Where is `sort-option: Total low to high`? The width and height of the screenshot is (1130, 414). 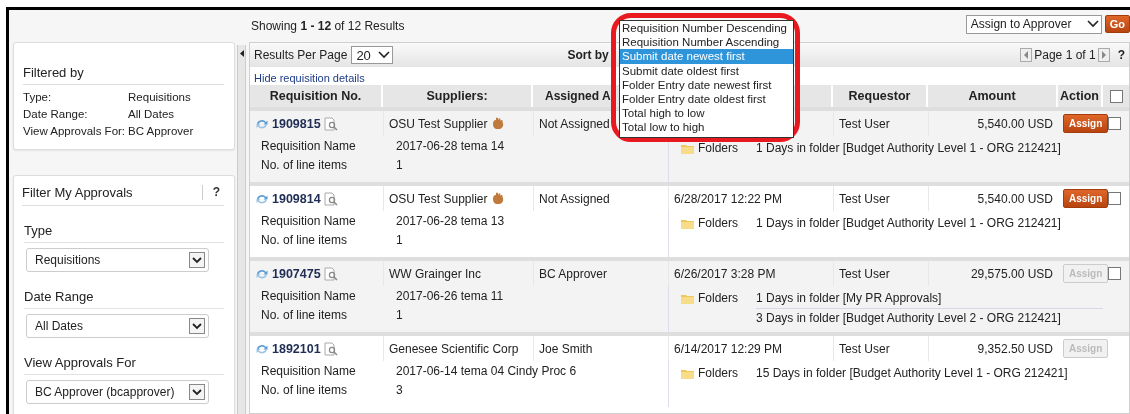
sort-option: Total low to high is located at coordinates (706, 127).